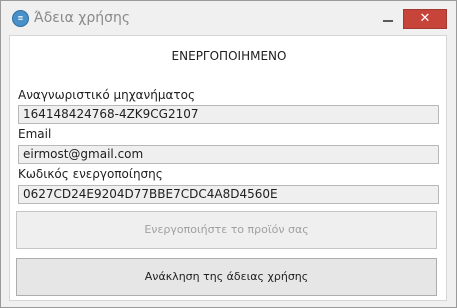 The height and width of the screenshot is (308, 457). What do you see at coordinates (107, 95) in the screenshot?
I see `machine-id-label: Αναγνωριστικό μηχανήματος` at bounding box center [107, 95].